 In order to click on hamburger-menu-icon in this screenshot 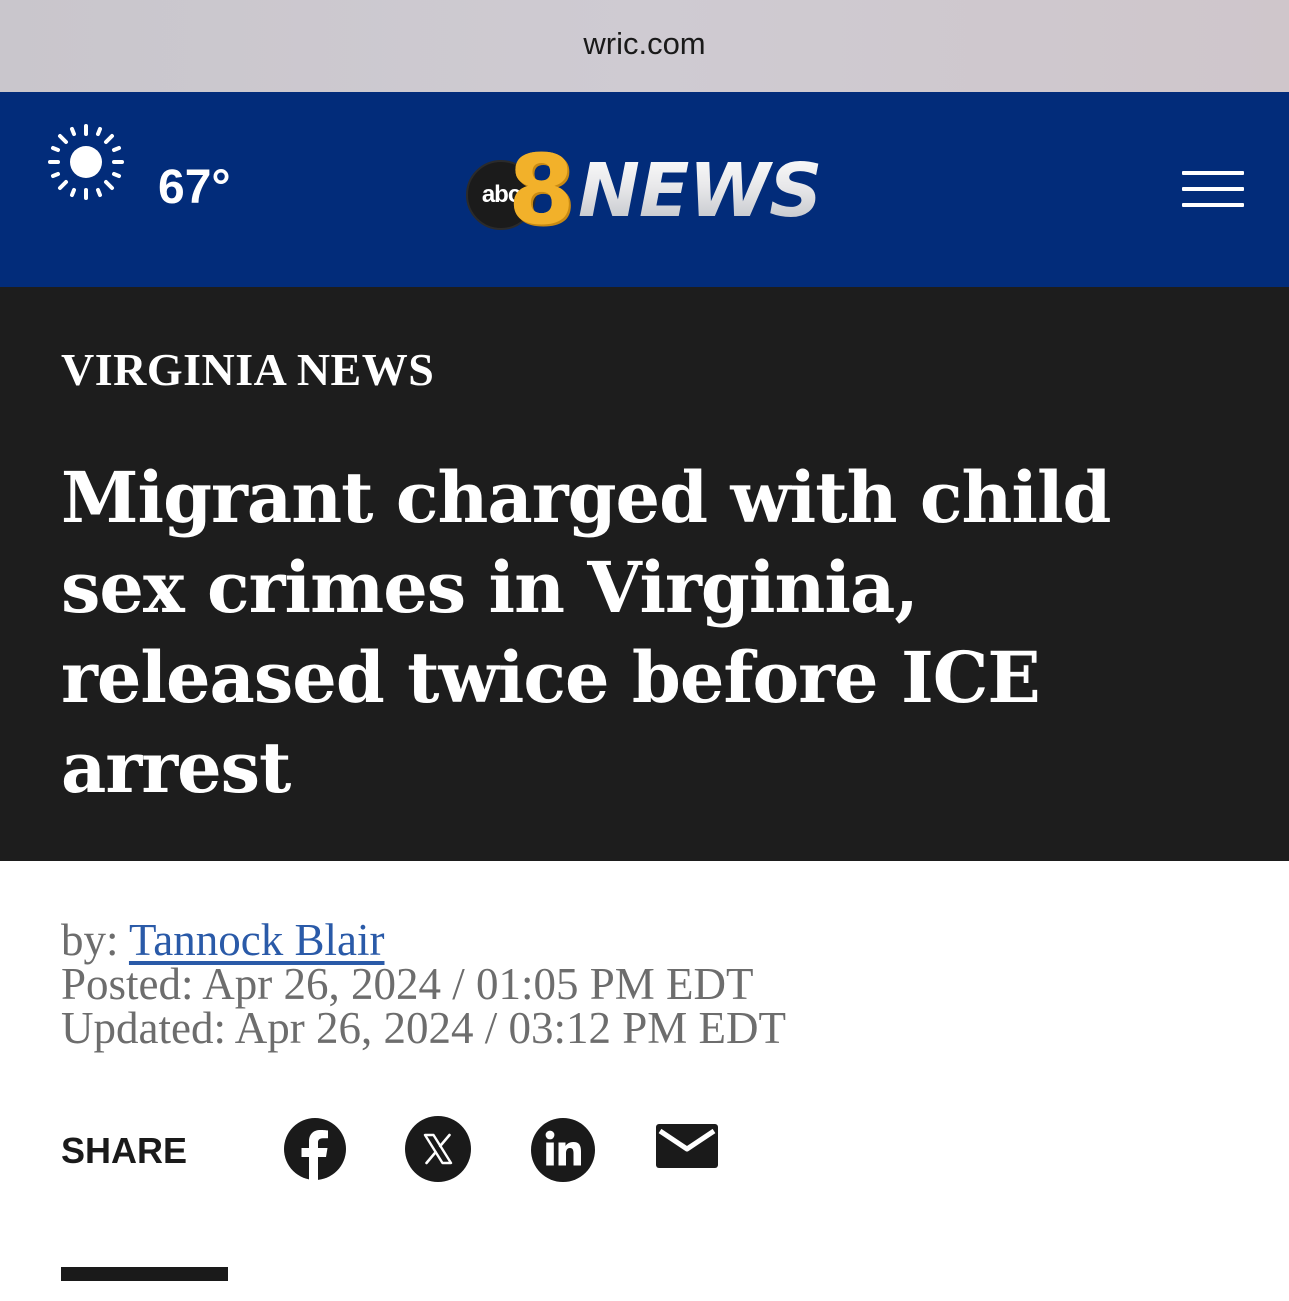, I will do `click(1213, 190)`.